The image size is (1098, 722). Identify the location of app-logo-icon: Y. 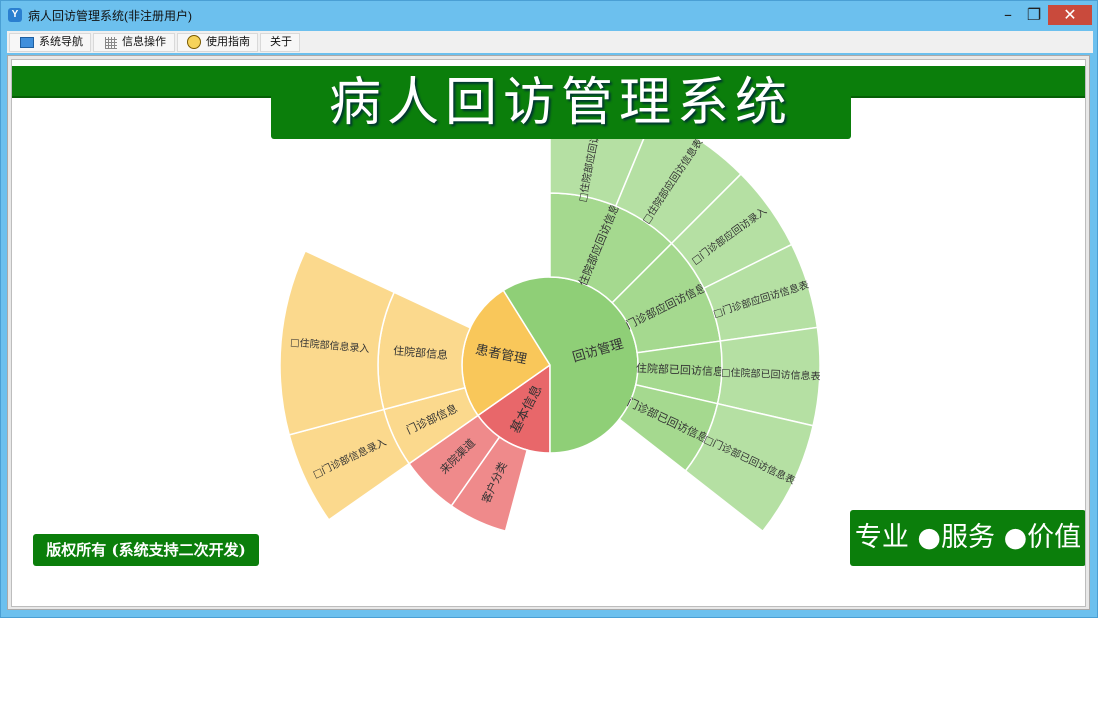
(15, 15).